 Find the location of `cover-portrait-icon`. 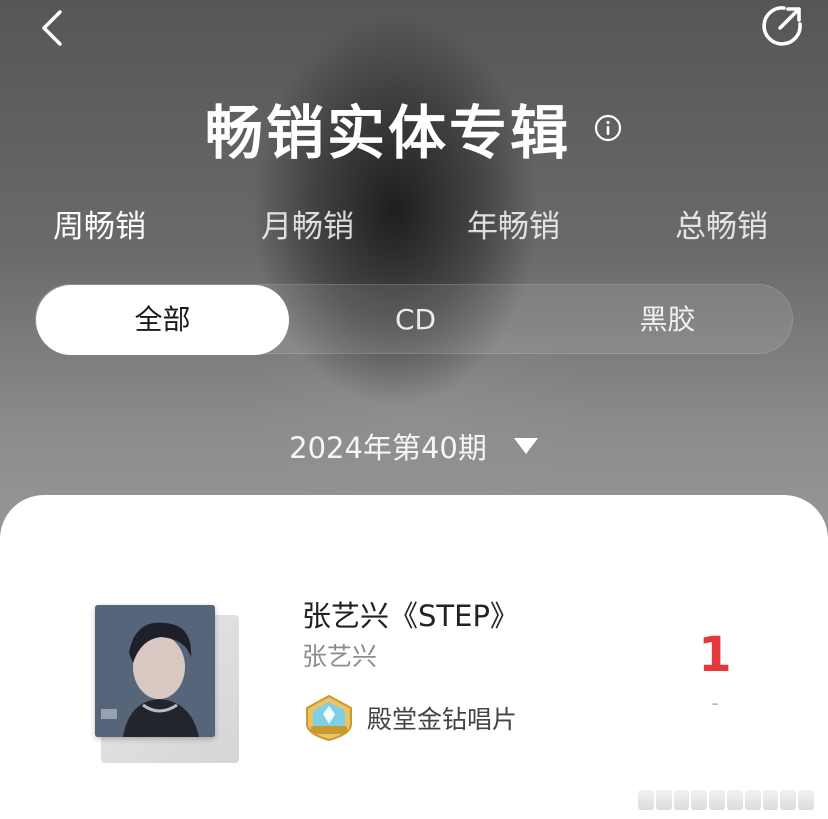

cover-portrait-icon is located at coordinates (155, 671).